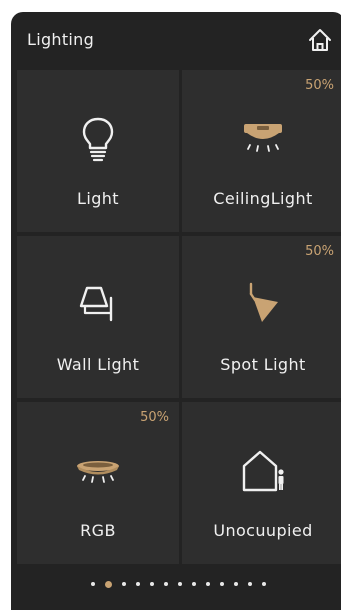 The image size is (341, 610). I want to click on tile-label: Unocuupied, so click(263, 530).